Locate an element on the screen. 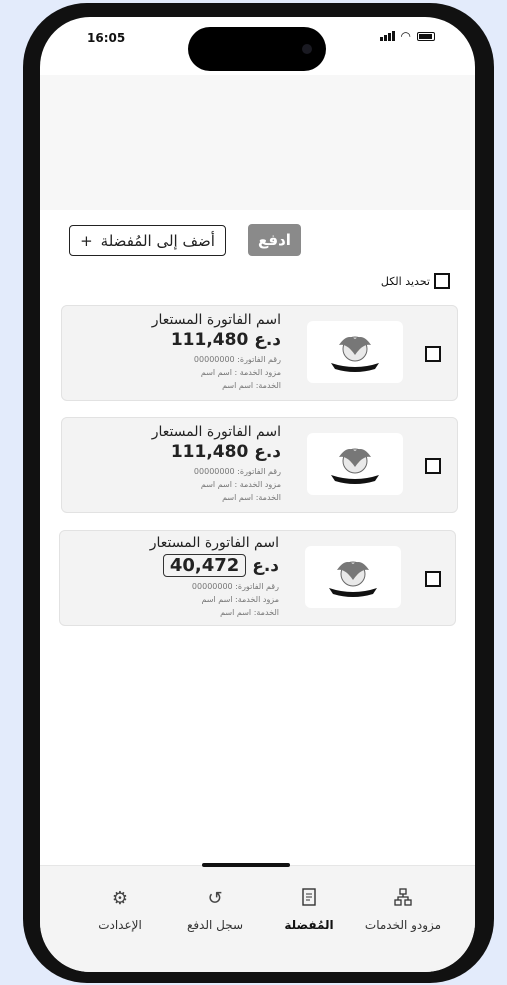 The height and width of the screenshot is (985, 507). pay-button: ادفع is located at coordinates (274, 240).